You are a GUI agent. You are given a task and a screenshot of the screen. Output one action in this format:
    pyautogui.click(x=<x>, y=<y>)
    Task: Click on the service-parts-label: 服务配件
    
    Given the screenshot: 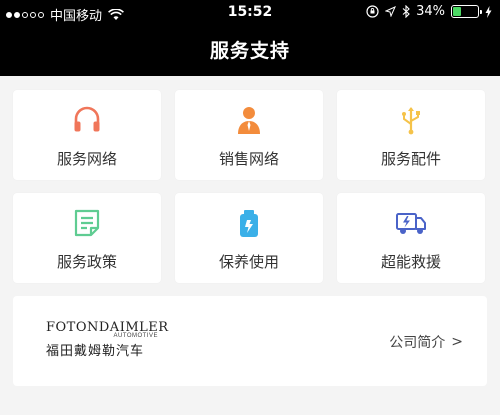 What is the action you would take?
    pyautogui.click(x=410, y=159)
    